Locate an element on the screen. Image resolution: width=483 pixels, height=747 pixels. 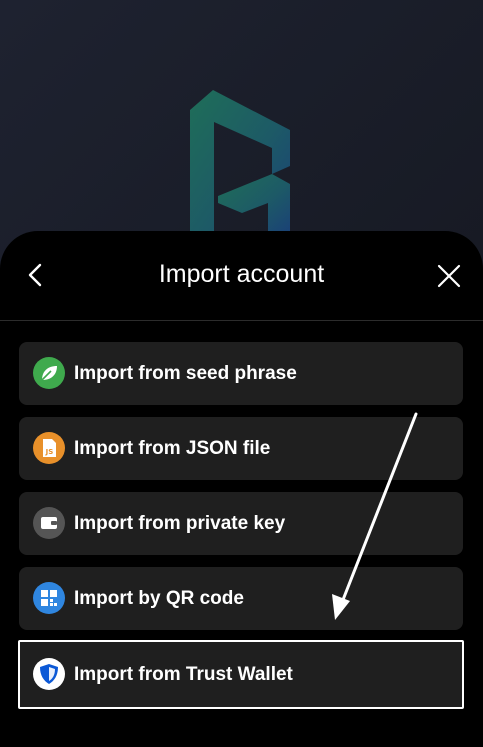
json-file-icon: JS is located at coordinates (49, 448).